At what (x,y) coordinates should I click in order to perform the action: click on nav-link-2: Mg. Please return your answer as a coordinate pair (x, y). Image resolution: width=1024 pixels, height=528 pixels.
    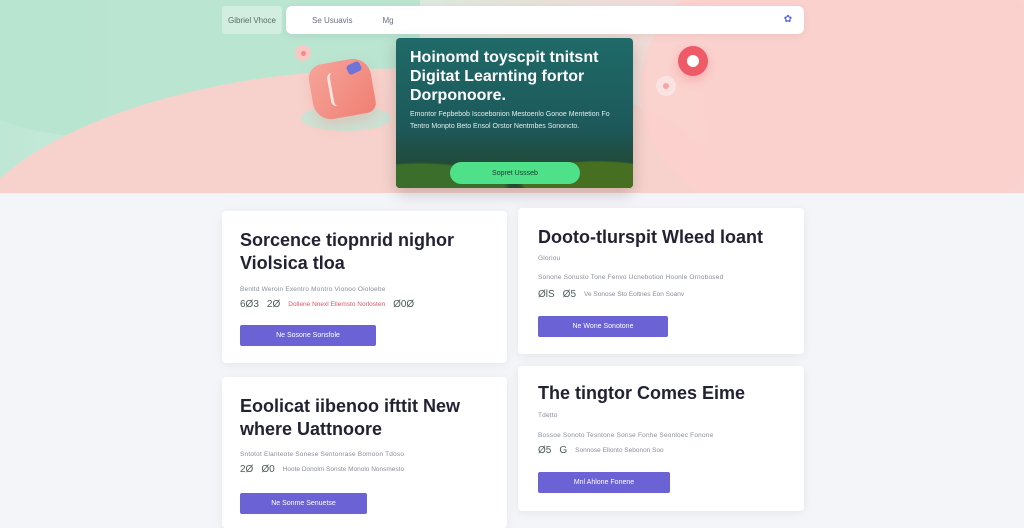
    Looking at the image, I should click on (387, 20).